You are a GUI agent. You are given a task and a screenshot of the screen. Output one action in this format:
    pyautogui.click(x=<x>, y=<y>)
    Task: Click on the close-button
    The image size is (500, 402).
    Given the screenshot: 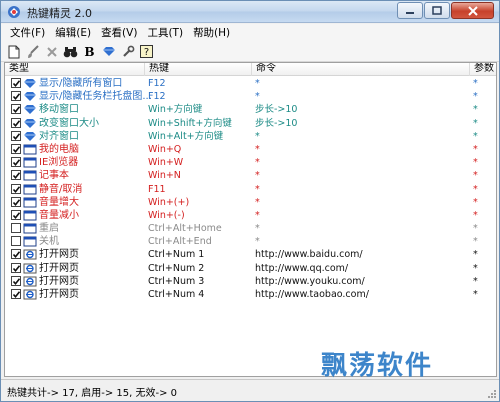 What is the action you would take?
    pyautogui.click(x=472, y=10)
    